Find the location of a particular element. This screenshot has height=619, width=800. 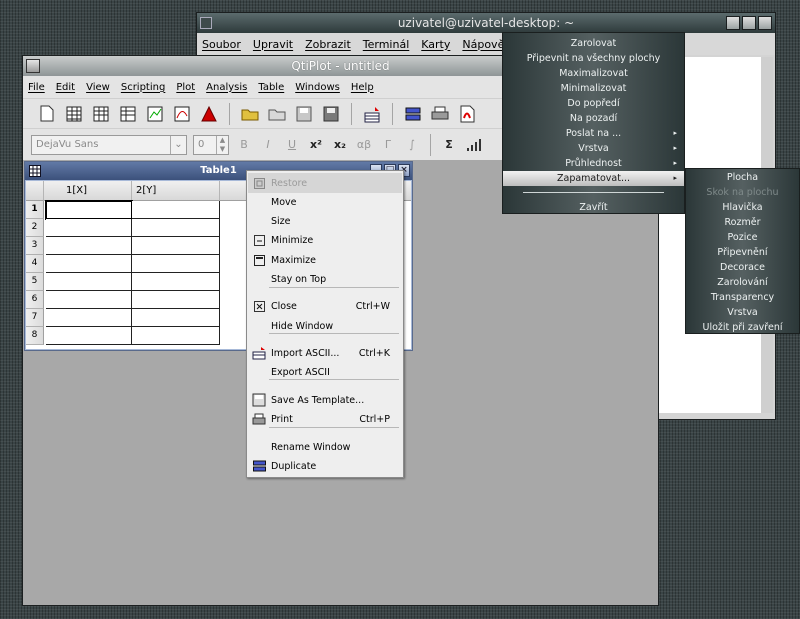

context-menu-item: Minimize is located at coordinates (325, 240).